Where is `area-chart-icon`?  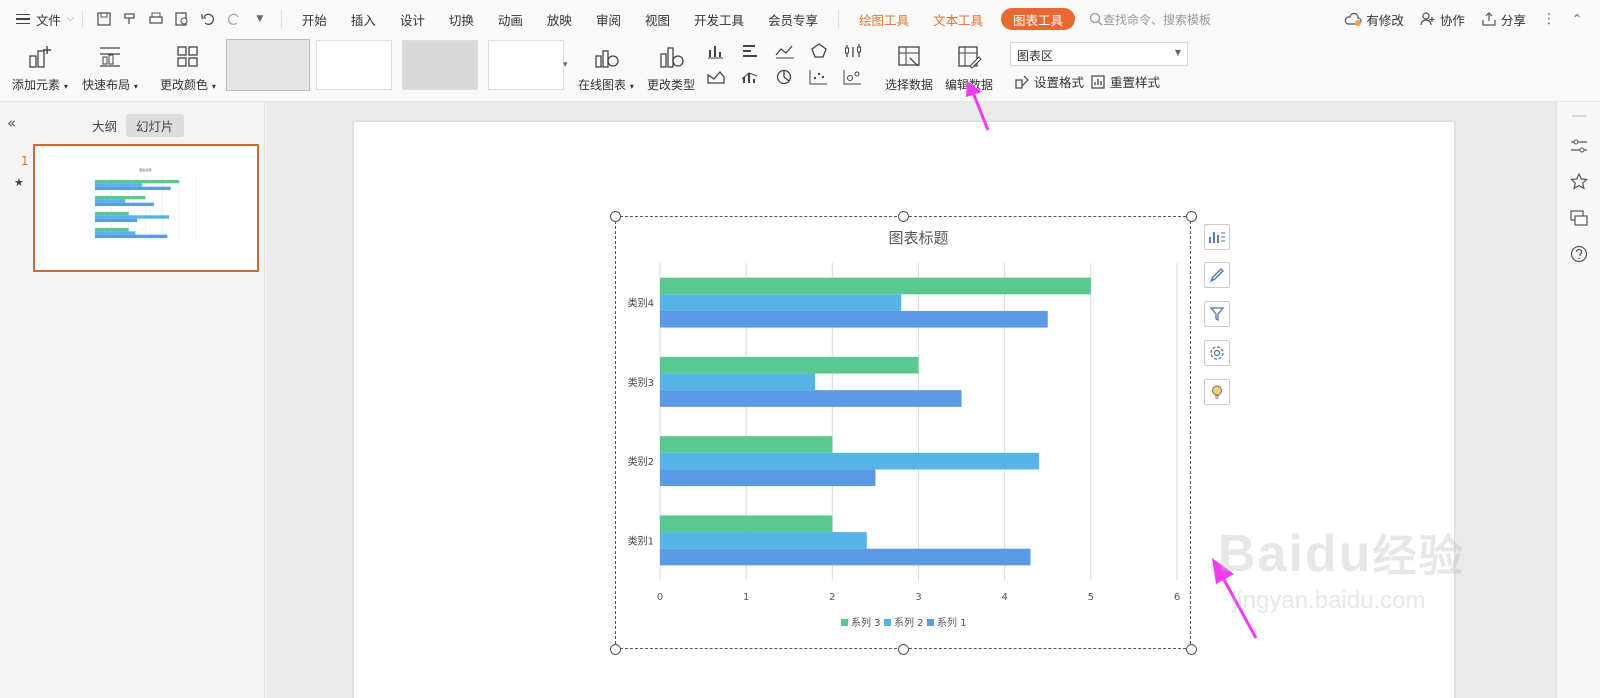
area-chart-icon is located at coordinates (718, 77).